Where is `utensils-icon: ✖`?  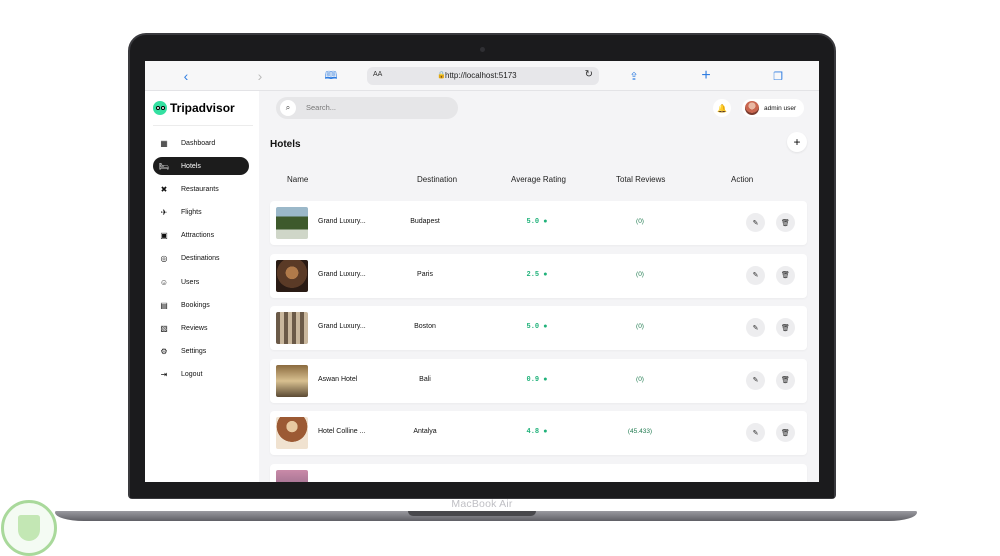
utensils-icon: ✖ is located at coordinates (164, 189).